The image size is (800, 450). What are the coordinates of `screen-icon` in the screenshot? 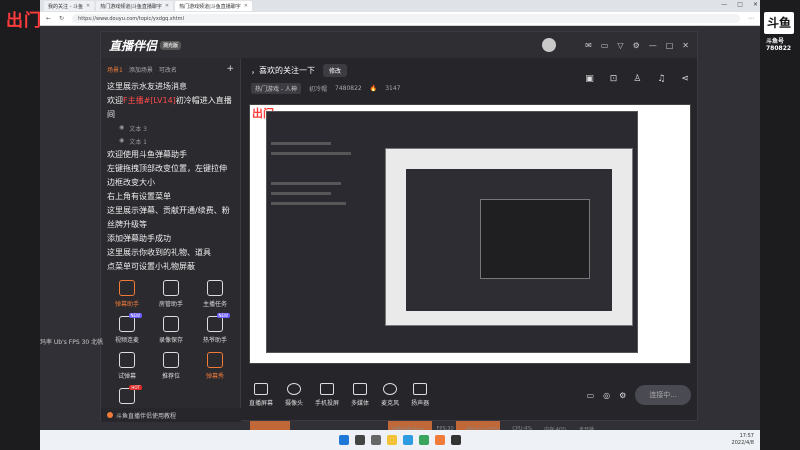 It's located at (261, 389).